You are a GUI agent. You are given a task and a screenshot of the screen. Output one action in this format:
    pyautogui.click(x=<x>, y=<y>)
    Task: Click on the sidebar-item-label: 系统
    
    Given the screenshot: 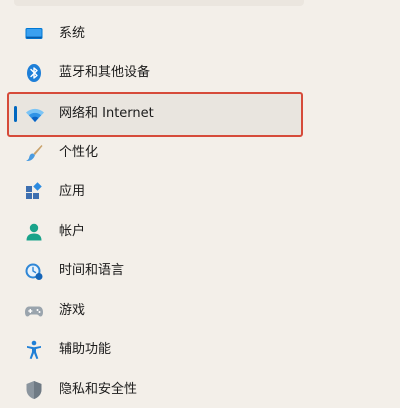 What is the action you would take?
    pyautogui.click(x=72, y=33)
    